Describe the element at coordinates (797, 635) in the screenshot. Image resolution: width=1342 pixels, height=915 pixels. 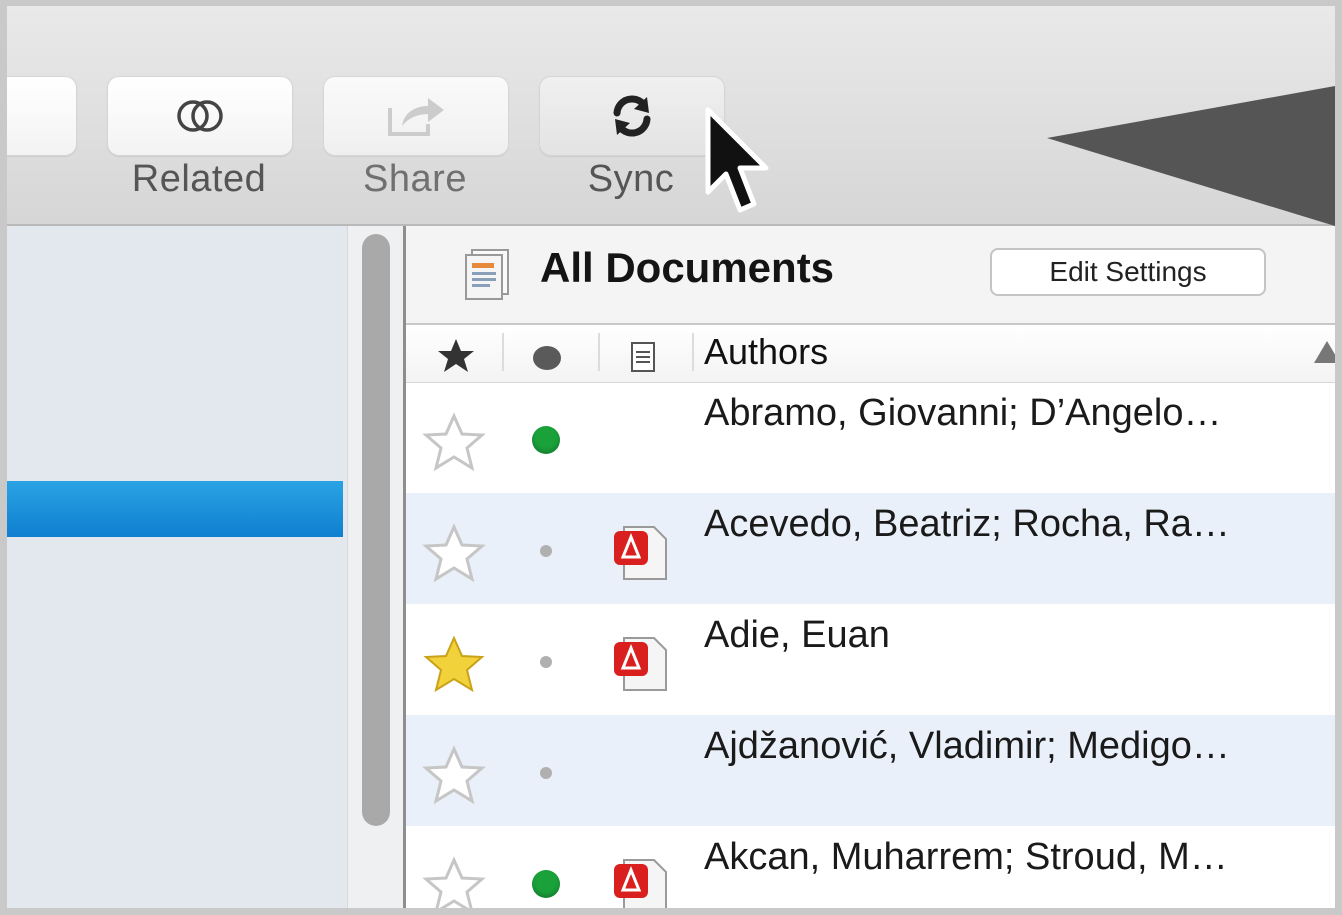
I see `author-cell: Adie, Euan` at that location.